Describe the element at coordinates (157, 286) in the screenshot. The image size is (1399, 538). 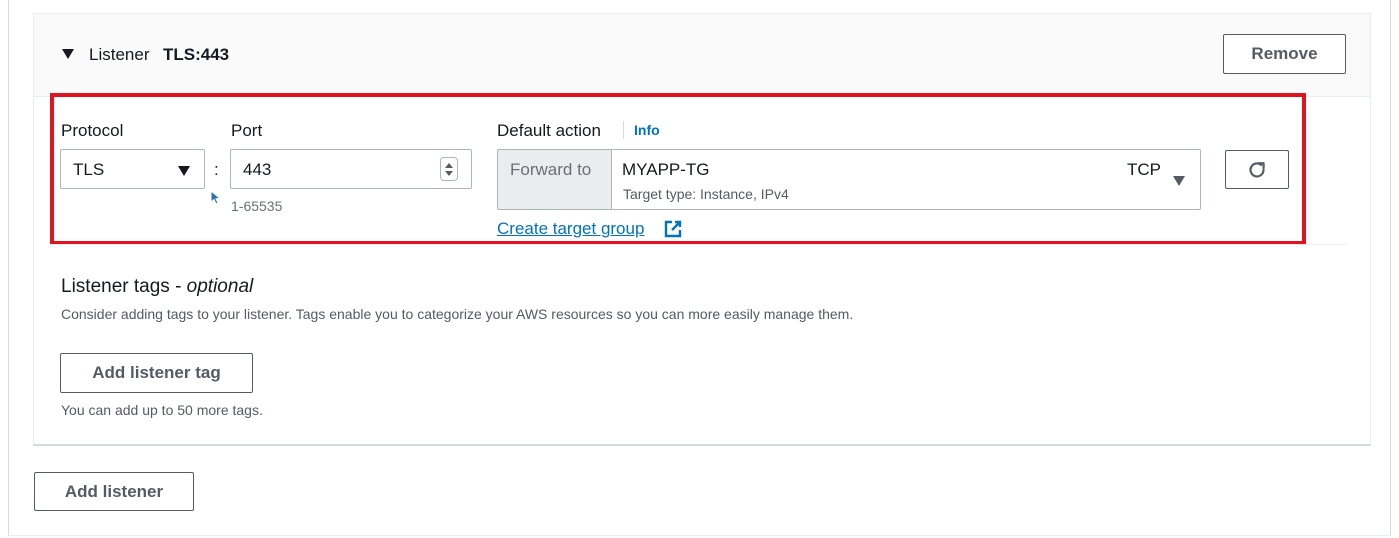
I see `listener-tags-title: Listener tags - optional` at that location.